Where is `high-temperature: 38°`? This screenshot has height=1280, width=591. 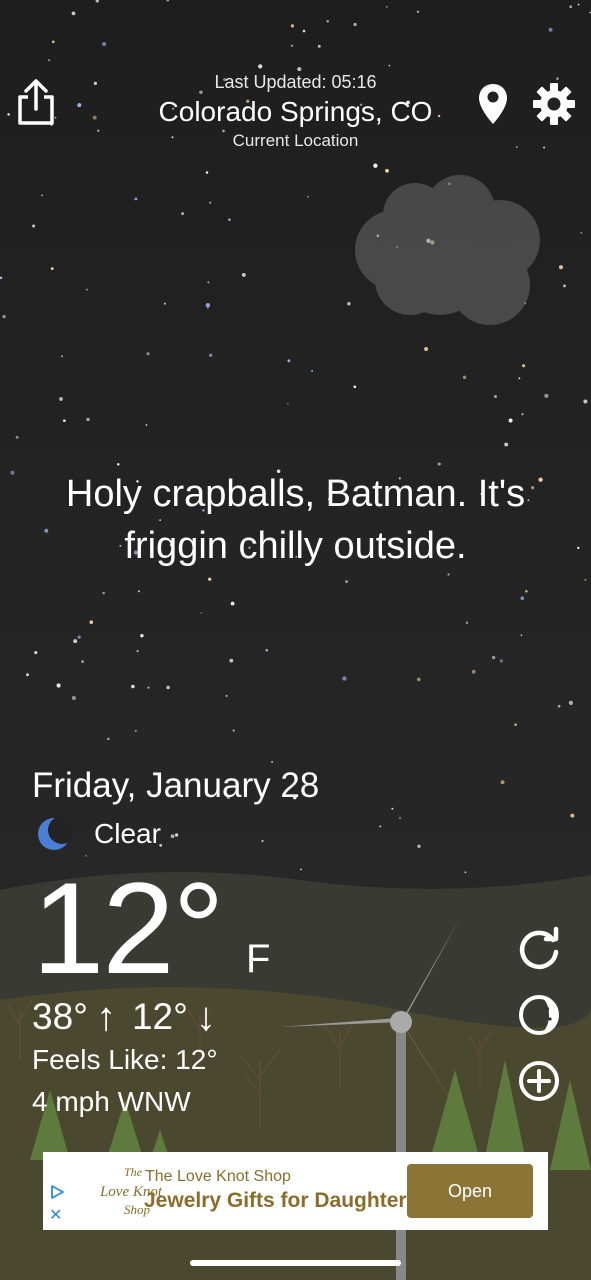
high-temperature: 38° is located at coordinates (60, 1016).